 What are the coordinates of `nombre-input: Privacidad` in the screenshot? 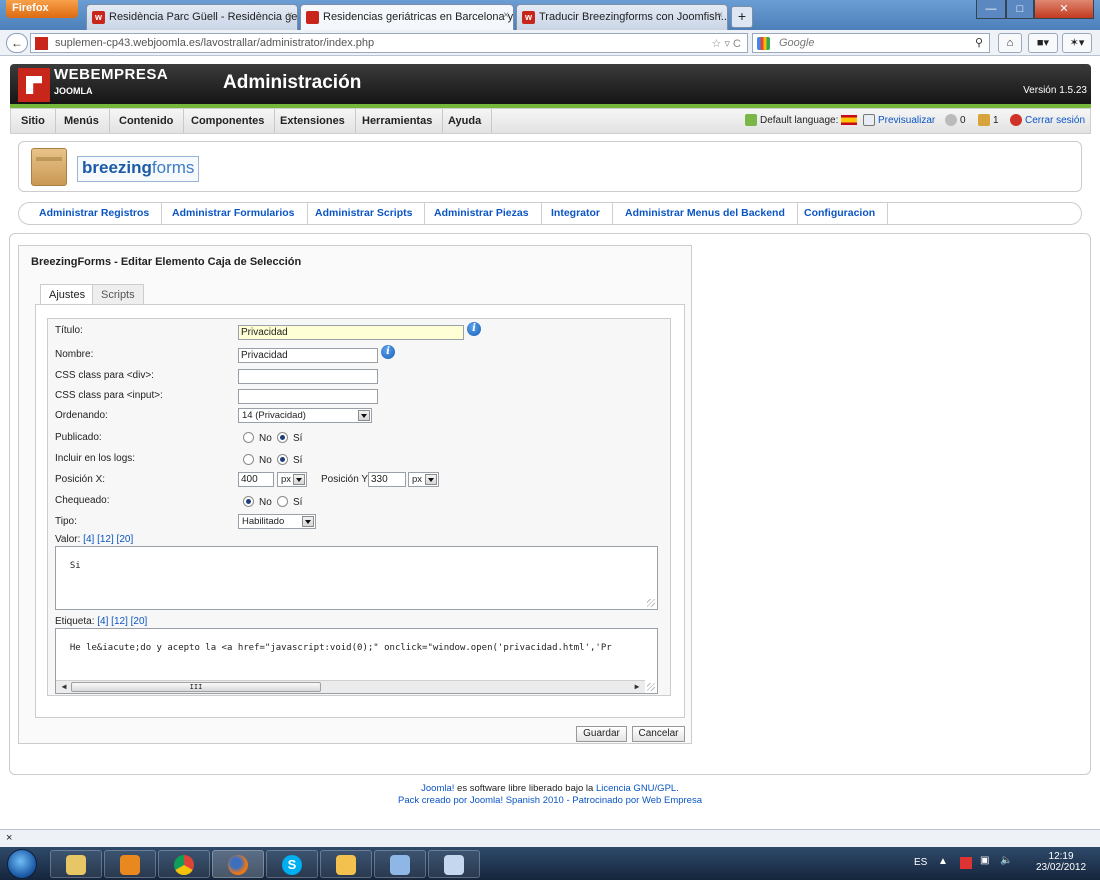 It's located at (308, 355).